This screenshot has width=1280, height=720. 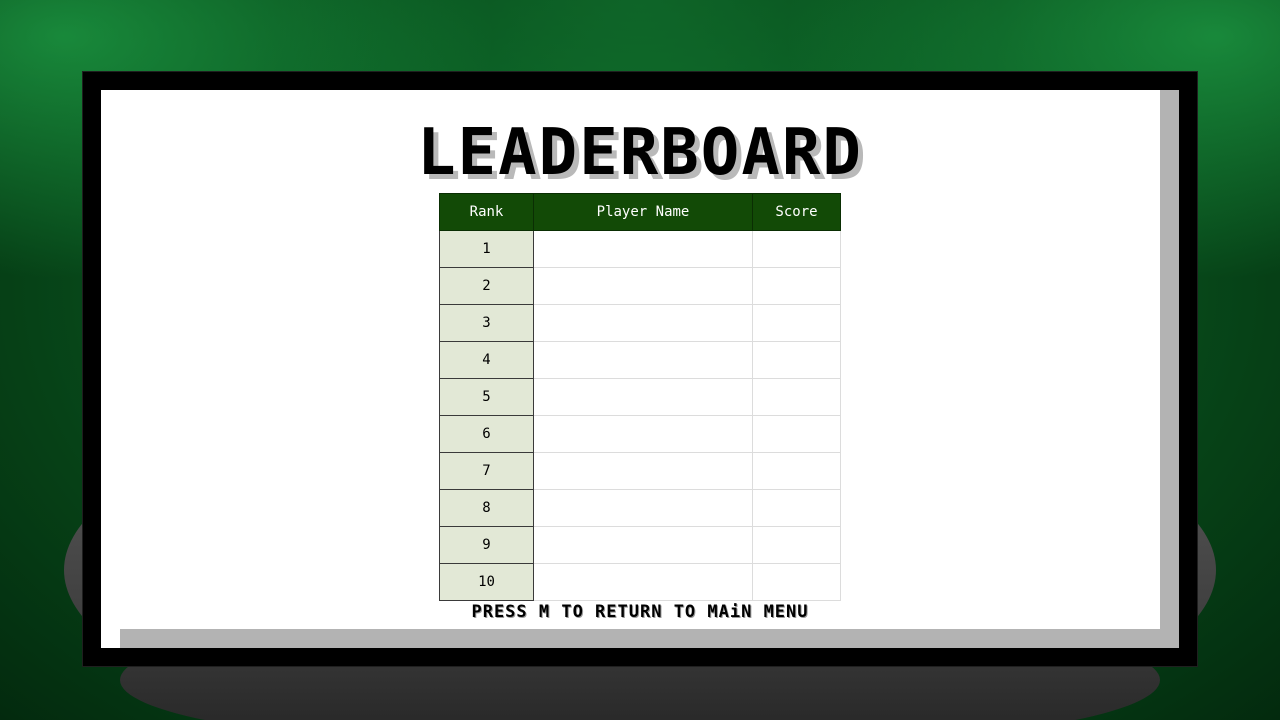 I want to click on rank-cell: 2, so click(x=486, y=286).